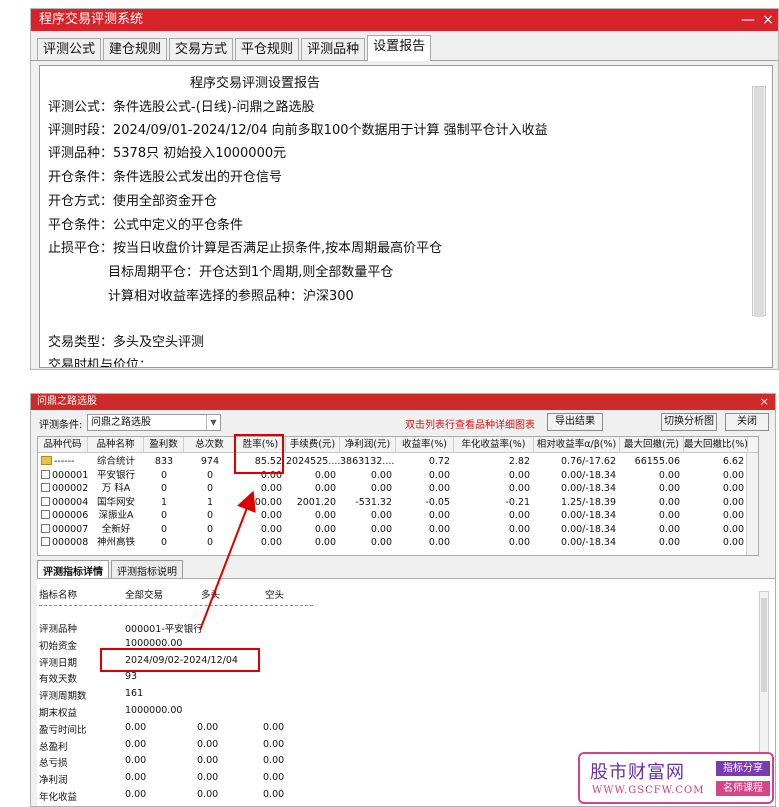  What do you see at coordinates (147, 569) in the screenshot?
I see `tab-metric-explanation: 评测指标说明` at bounding box center [147, 569].